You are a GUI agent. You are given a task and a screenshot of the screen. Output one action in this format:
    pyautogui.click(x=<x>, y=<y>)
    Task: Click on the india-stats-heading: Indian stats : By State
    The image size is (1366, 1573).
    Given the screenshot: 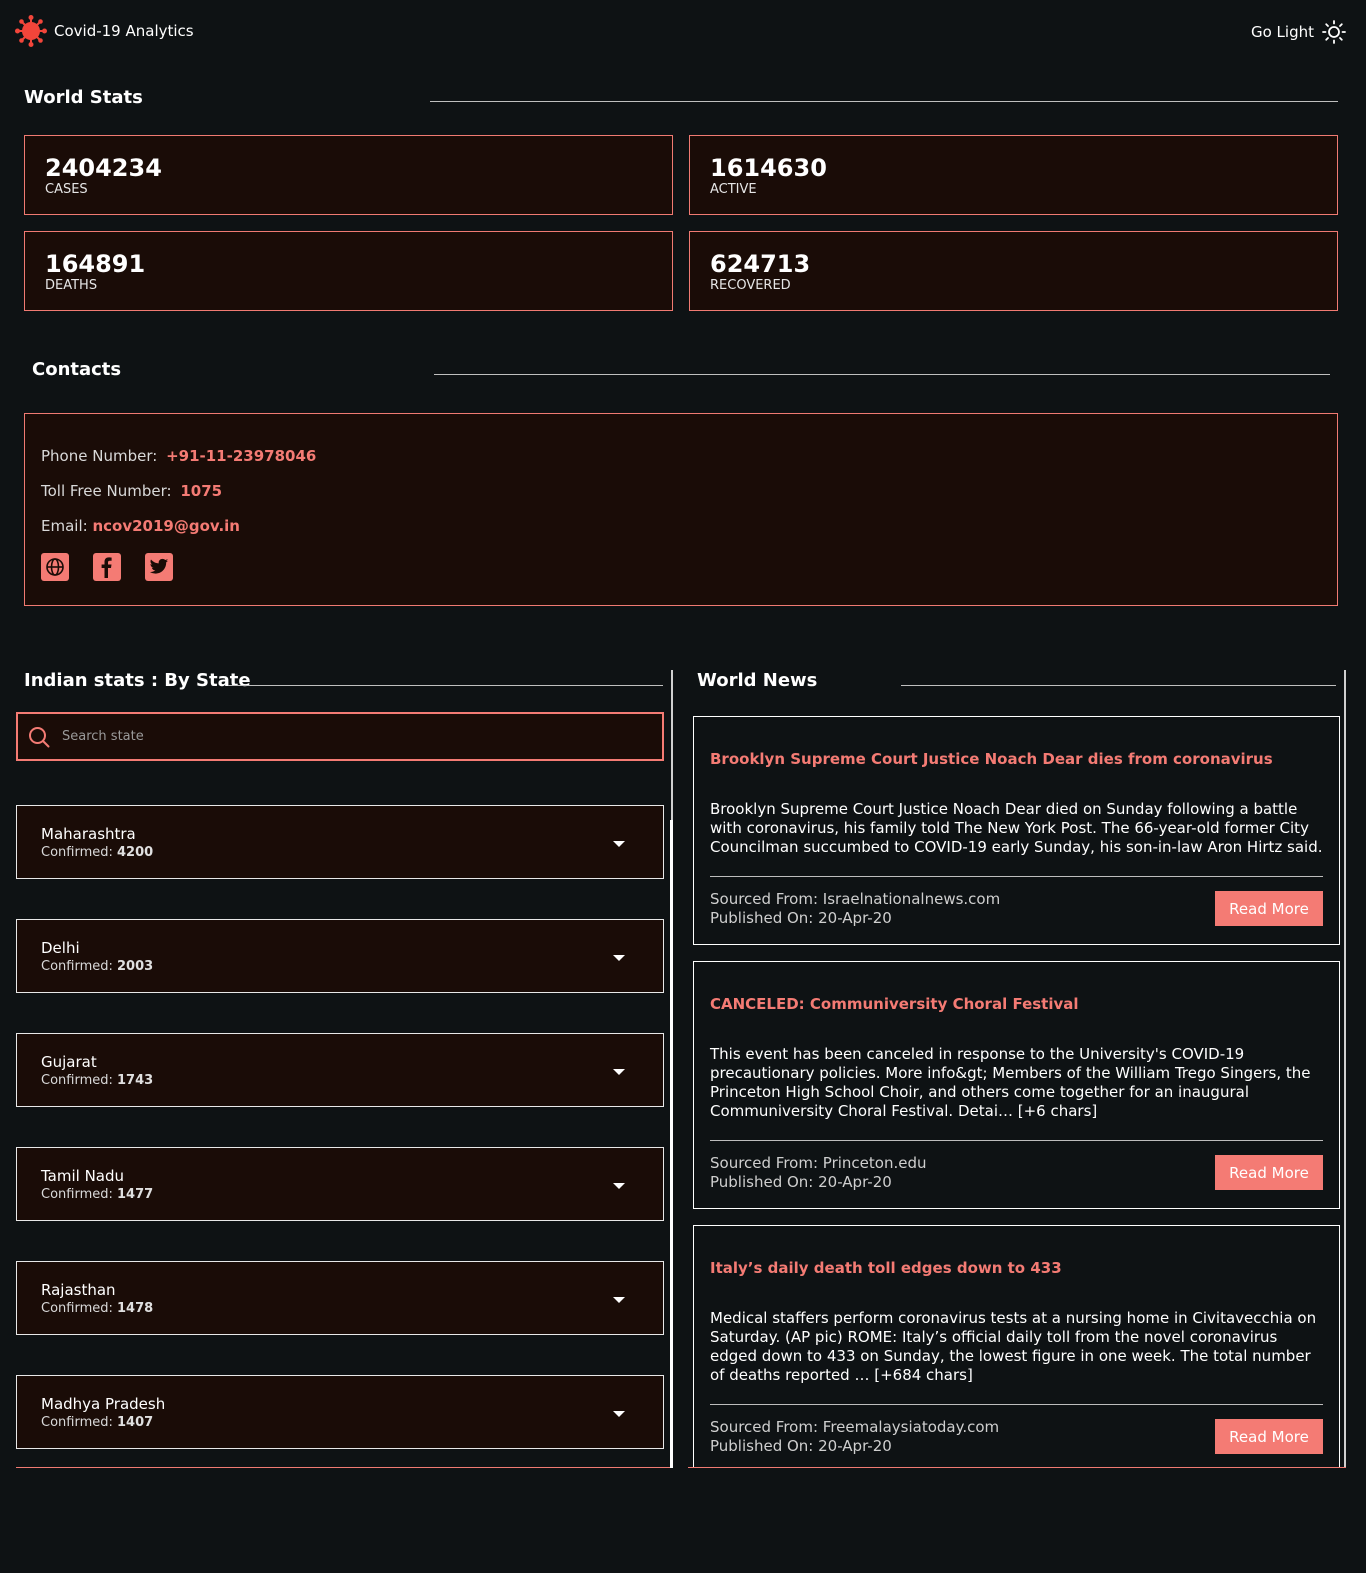 What is the action you would take?
    pyautogui.click(x=137, y=680)
    